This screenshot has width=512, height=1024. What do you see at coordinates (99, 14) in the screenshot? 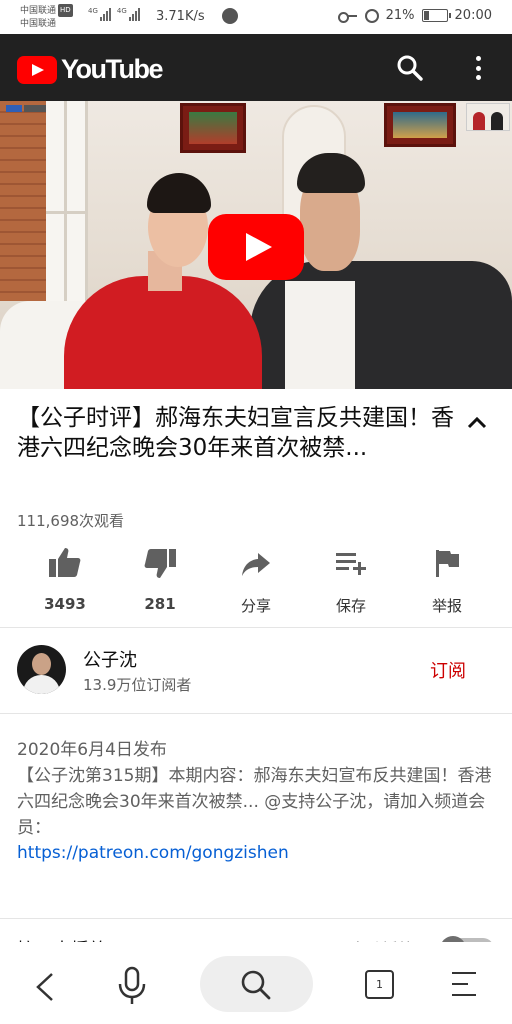
I see `signal-1-icon: 4G` at bounding box center [99, 14].